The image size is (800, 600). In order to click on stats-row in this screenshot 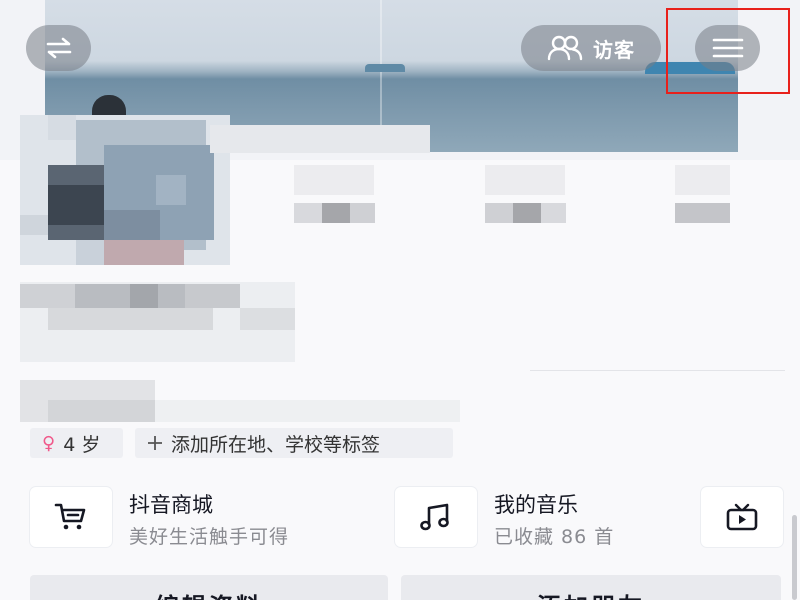, I will do `click(490, 175)`.